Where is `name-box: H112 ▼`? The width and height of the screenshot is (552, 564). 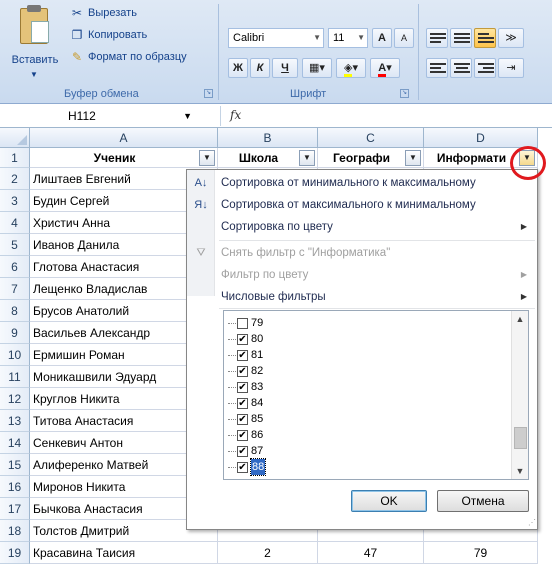 name-box: H112 ▼ is located at coordinates (129, 116).